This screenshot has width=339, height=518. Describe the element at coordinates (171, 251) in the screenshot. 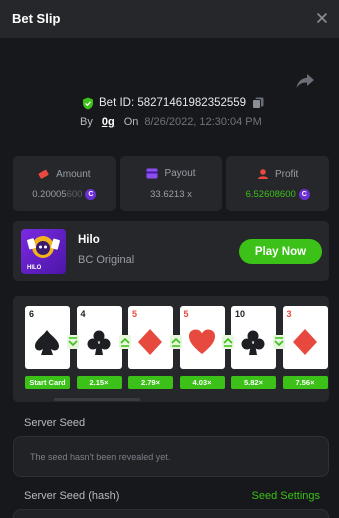

I see `game-card: HILO Hilo BC Original Play Now` at that location.